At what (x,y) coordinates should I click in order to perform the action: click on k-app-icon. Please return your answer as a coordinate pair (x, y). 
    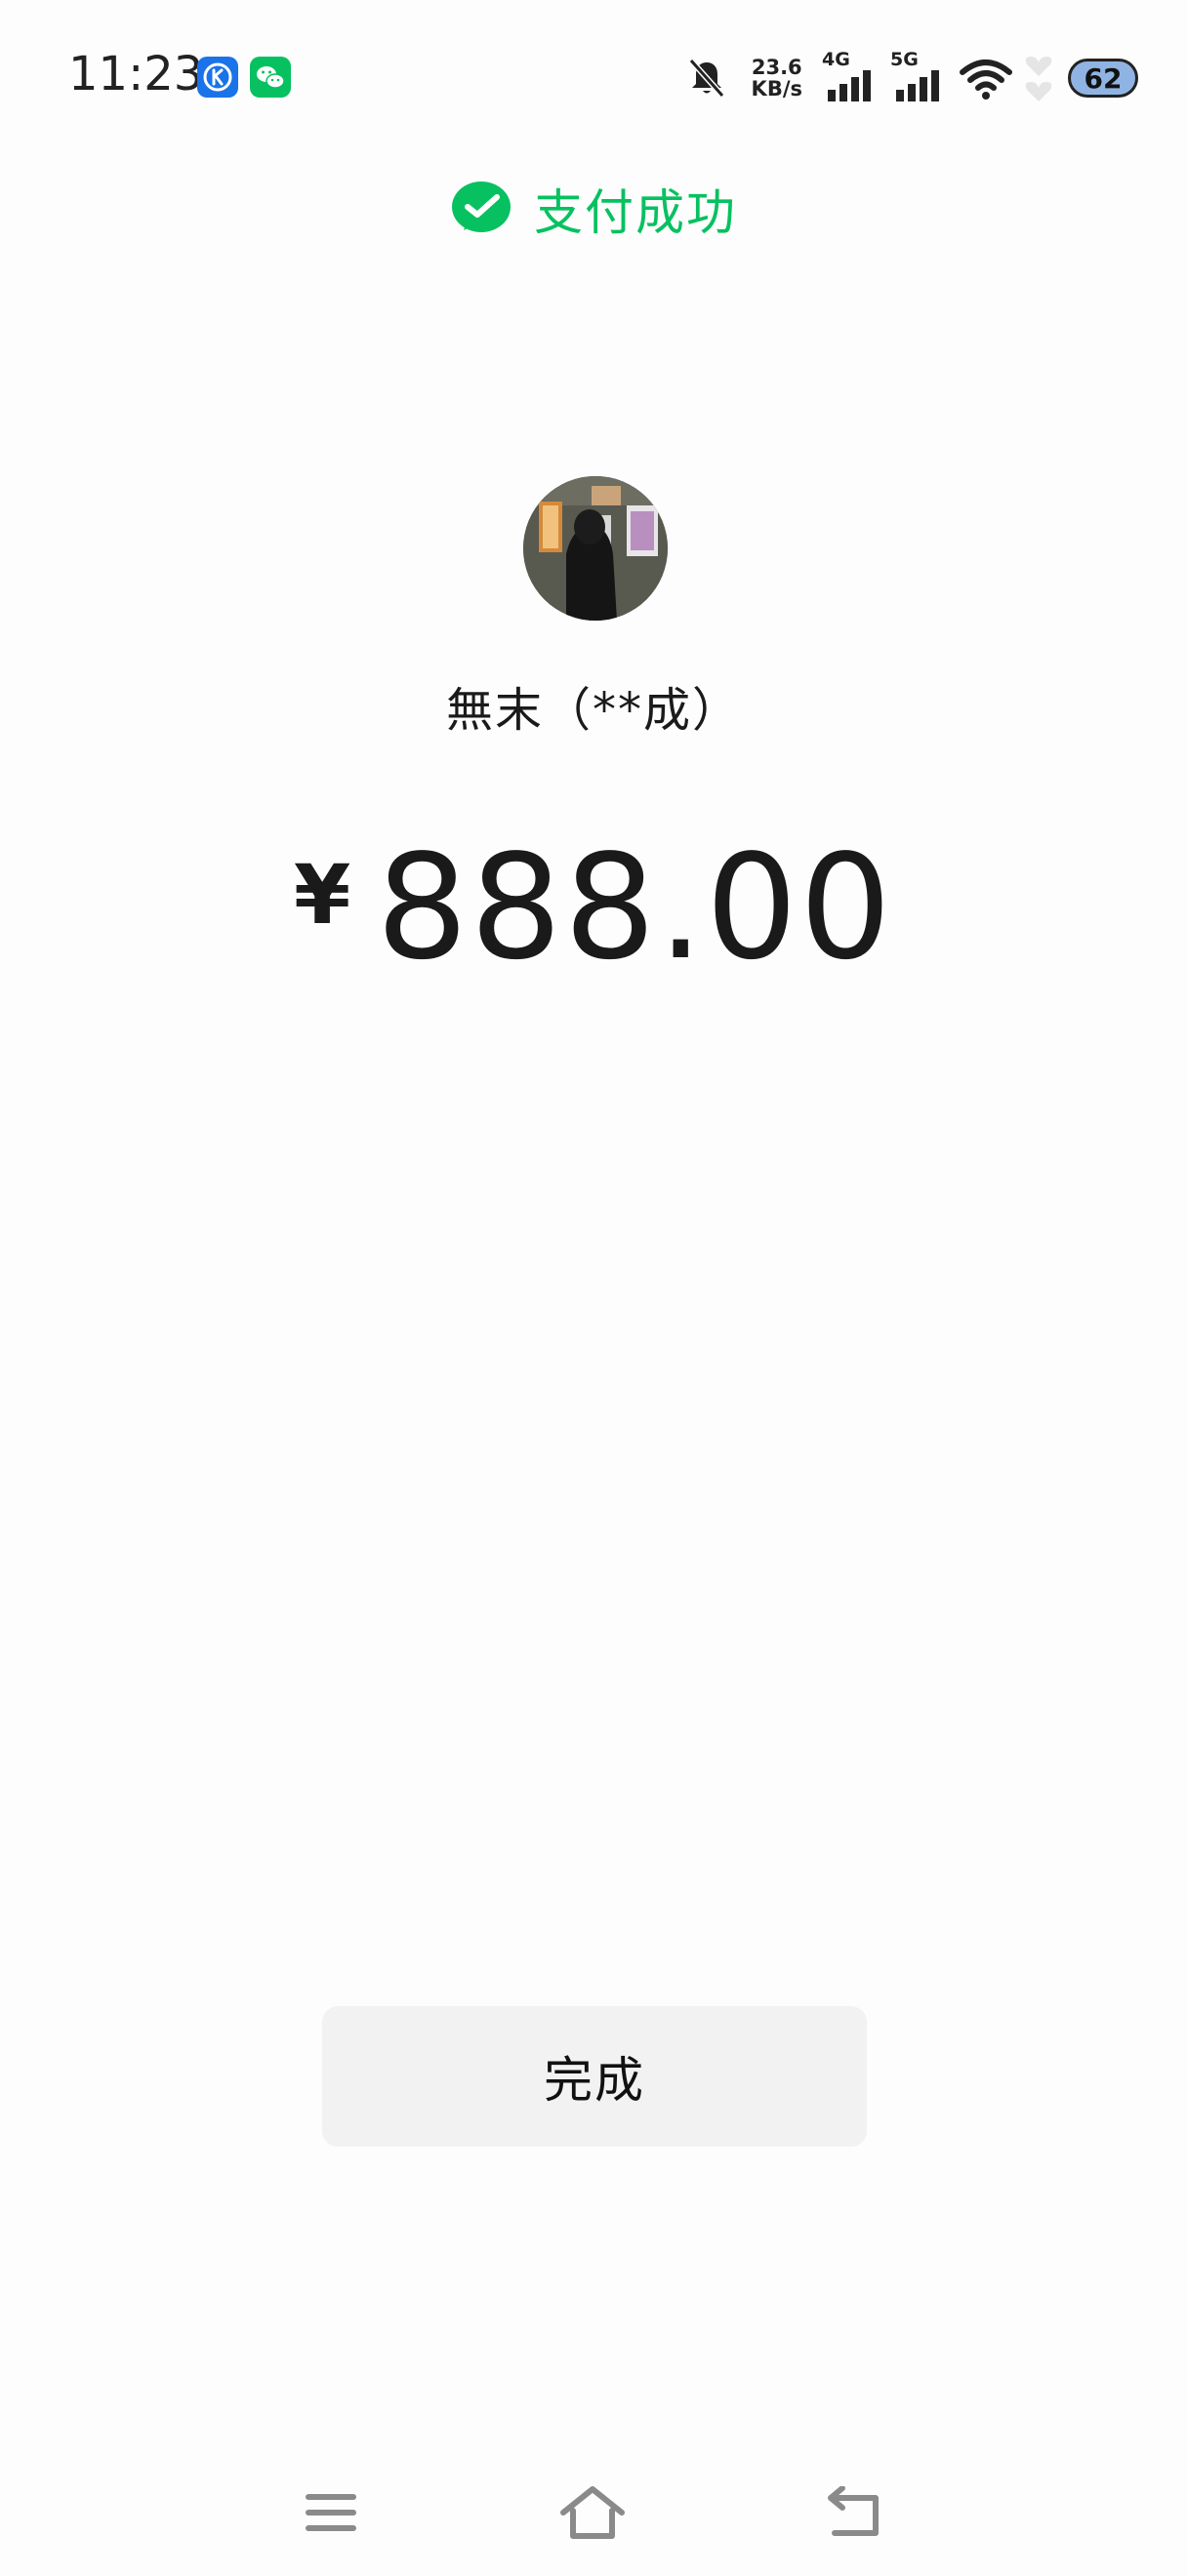
    Looking at the image, I should click on (217, 77).